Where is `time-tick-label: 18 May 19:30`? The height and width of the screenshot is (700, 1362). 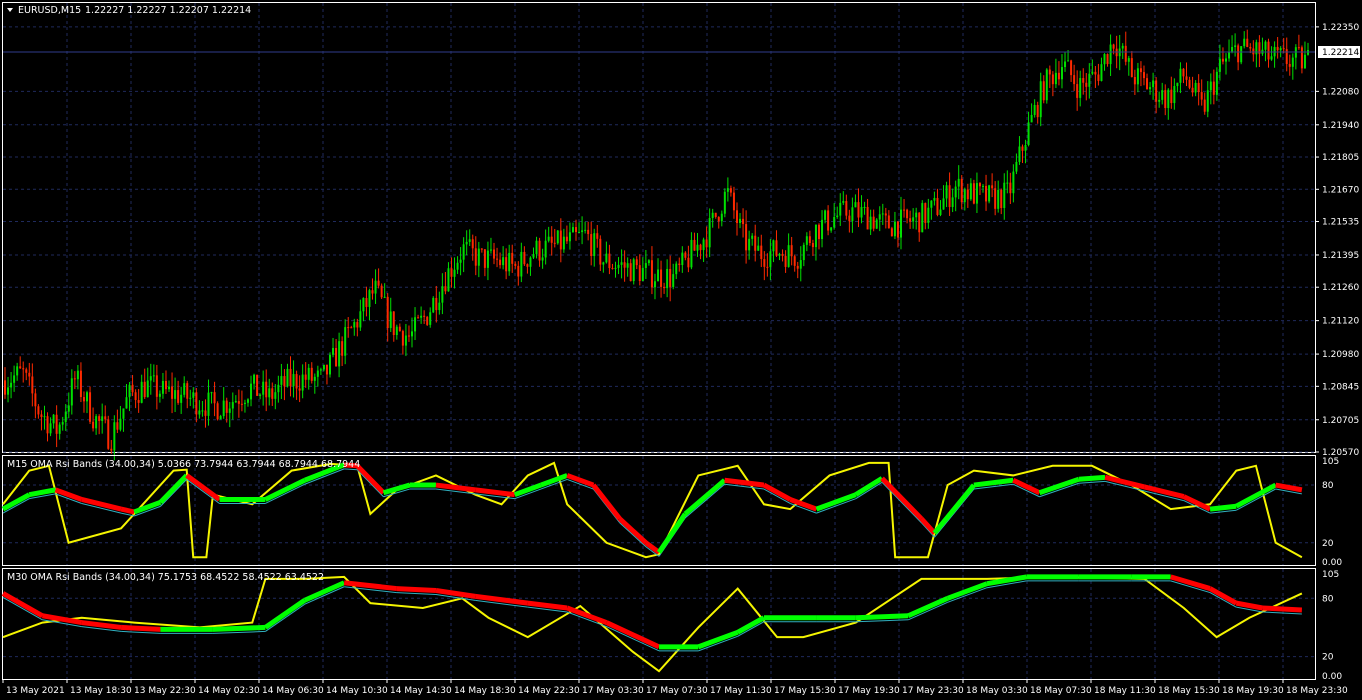 time-tick-label: 18 May 19:30 is located at coordinates (1253, 691).